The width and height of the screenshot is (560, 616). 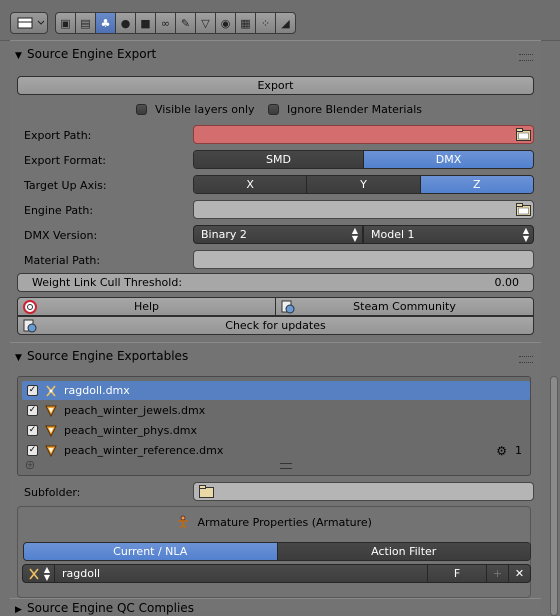 I want to click on scrollbar-thumb, so click(x=554, y=496).